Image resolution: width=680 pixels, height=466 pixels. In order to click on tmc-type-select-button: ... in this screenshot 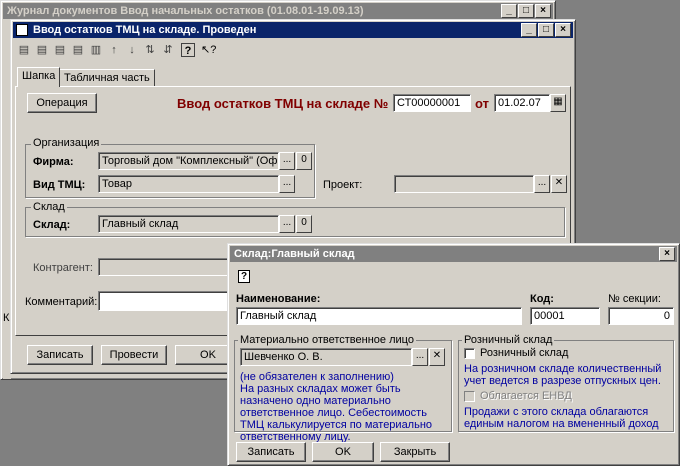, I will do `click(287, 184)`.